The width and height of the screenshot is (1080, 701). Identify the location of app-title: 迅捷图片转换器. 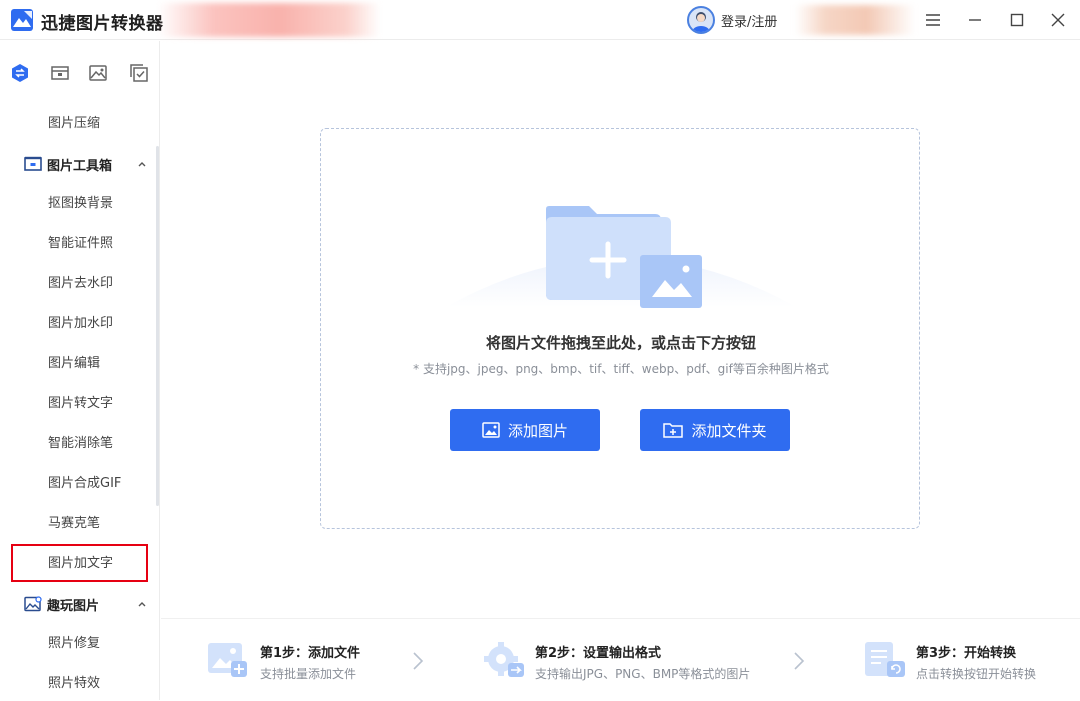
(102, 24).